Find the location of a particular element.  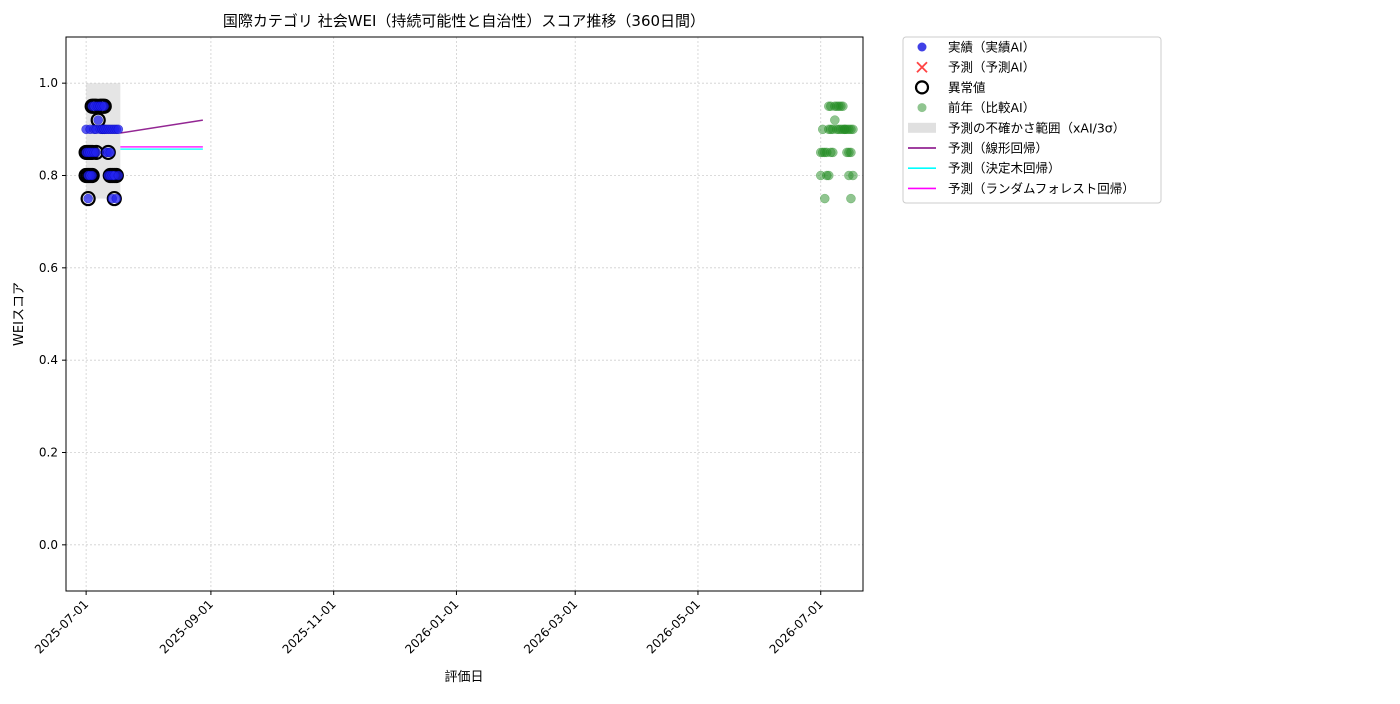

y-tick-label: 0.0 is located at coordinates (48, 545).